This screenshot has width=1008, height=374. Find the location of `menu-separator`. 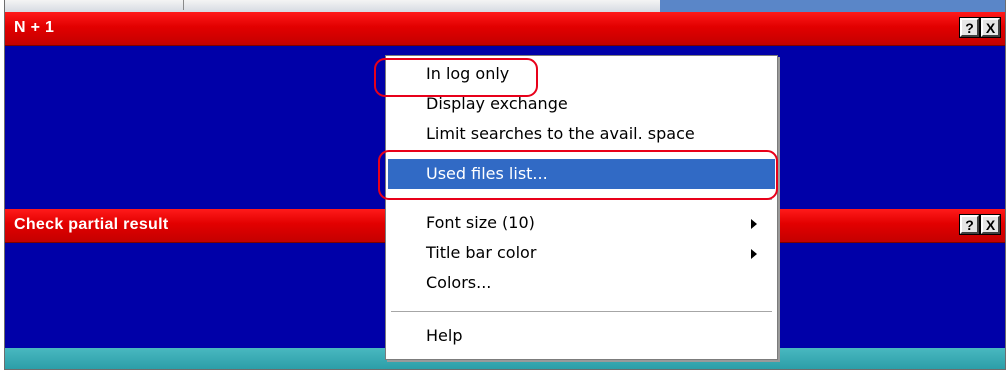

menu-separator is located at coordinates (581, 312).